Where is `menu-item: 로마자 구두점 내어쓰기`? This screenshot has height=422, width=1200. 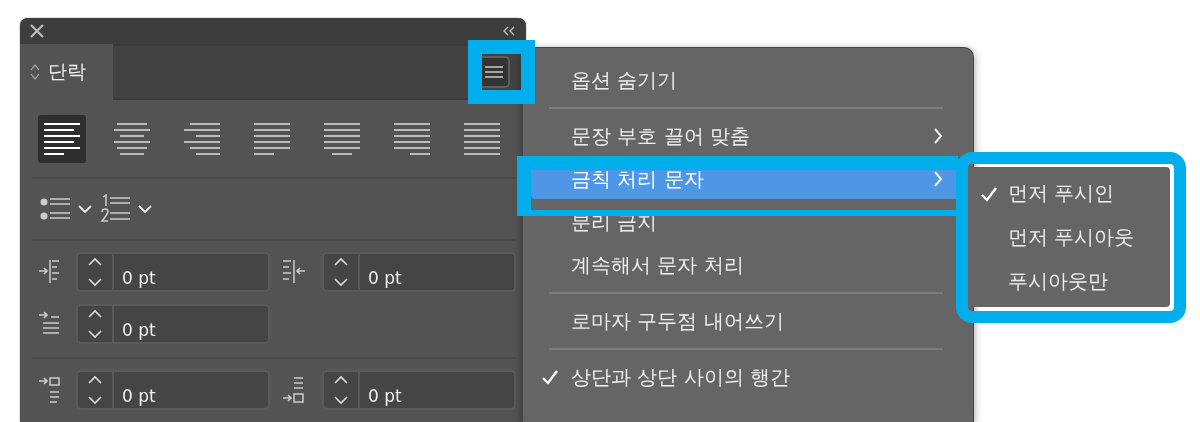 menu-item: 로마자 구두점 내어쓰기 is located at coordinates (748, 321).